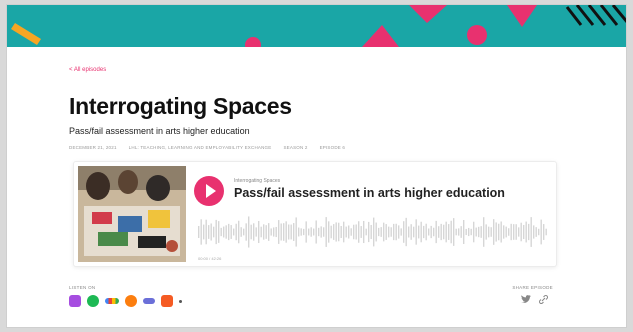 The width and height of the screenshot is (633, 332). I want to click on share-links, so click(534, 299).